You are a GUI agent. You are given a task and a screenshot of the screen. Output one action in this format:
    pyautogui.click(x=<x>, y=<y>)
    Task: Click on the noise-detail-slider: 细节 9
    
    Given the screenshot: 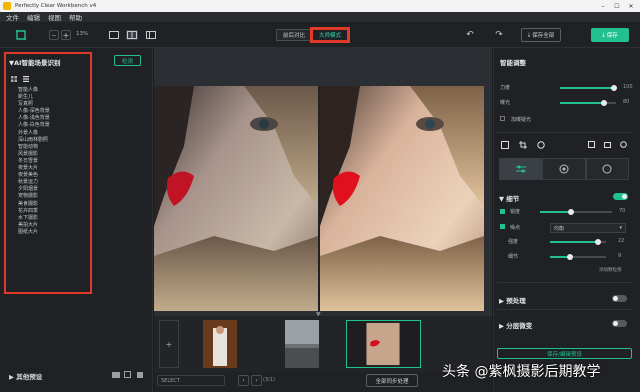 What is the action you would take?
    pyautogui.click(x=570, y=257)
    